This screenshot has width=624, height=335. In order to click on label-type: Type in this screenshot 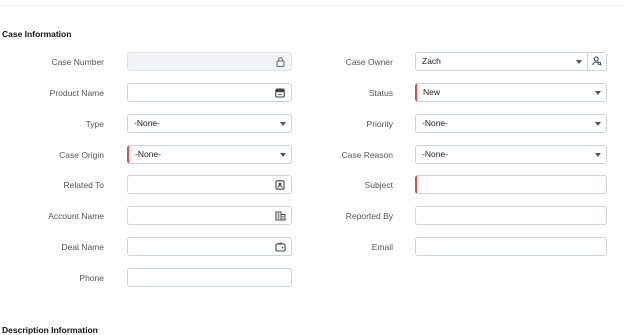, I will do `click(94, 124)`.